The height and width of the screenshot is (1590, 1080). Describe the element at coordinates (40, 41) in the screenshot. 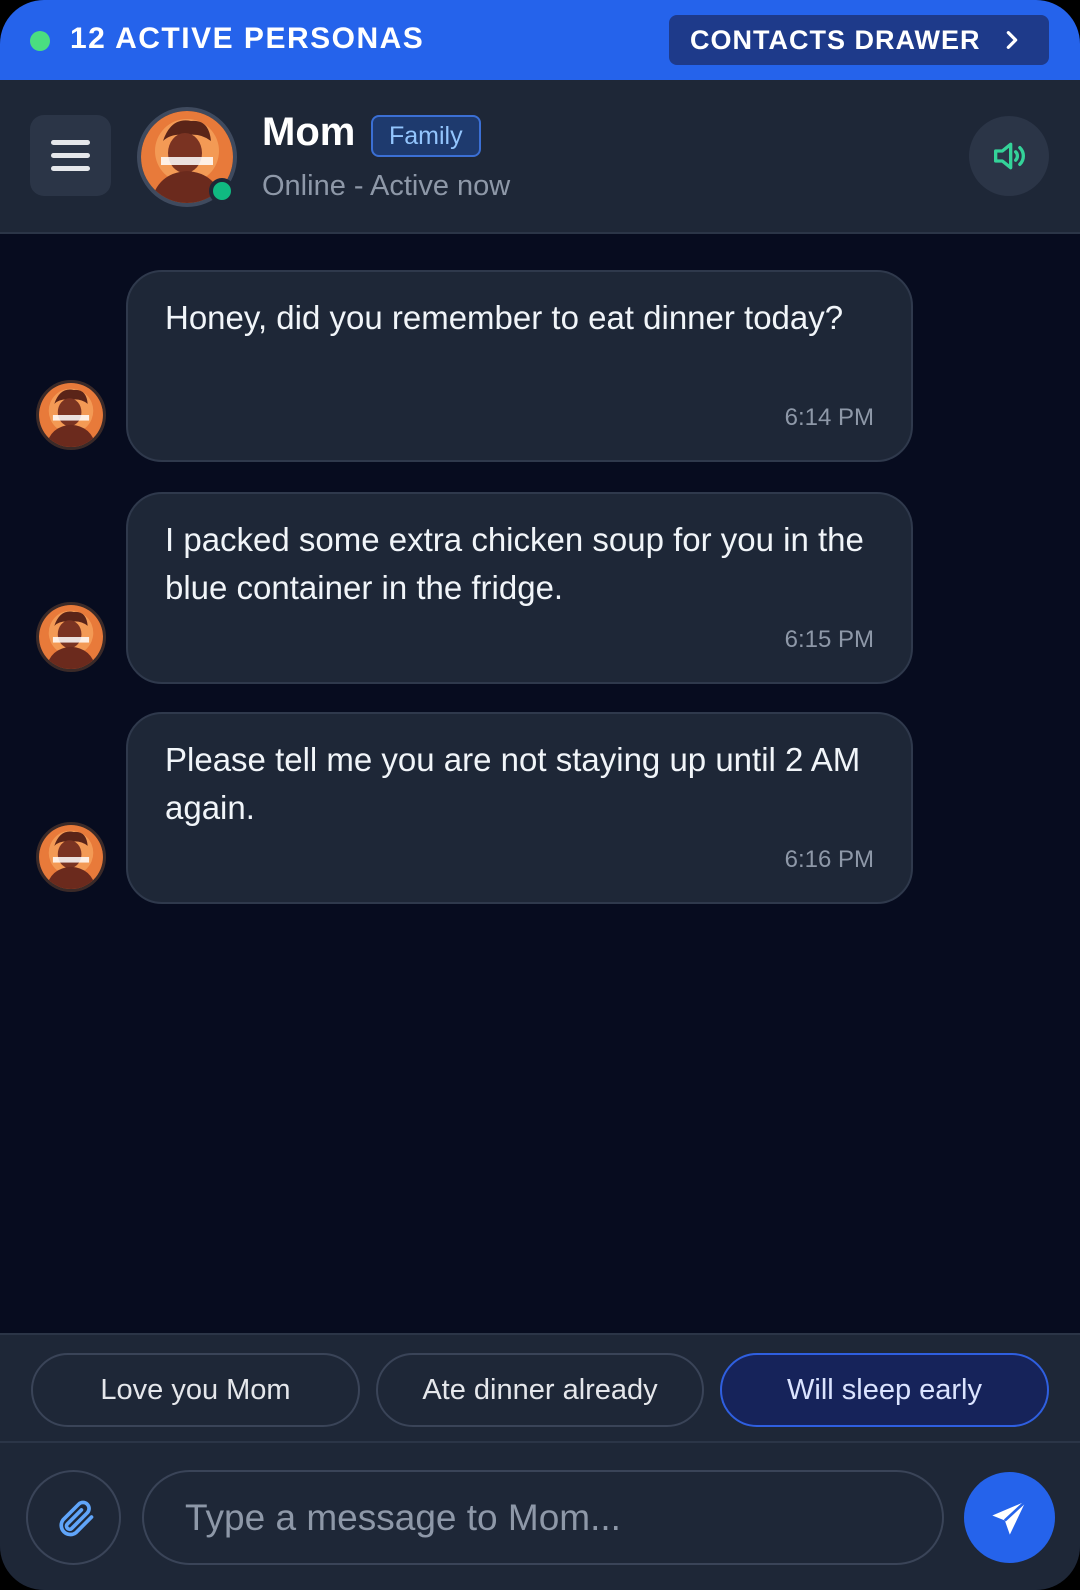

I see `active-status-dot` at that location.